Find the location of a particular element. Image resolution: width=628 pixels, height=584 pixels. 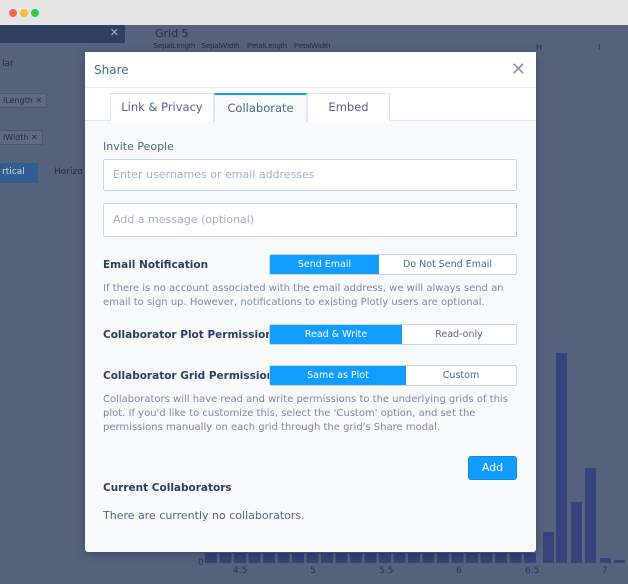

custom-option: Custom is located at coordinates (461, 375).